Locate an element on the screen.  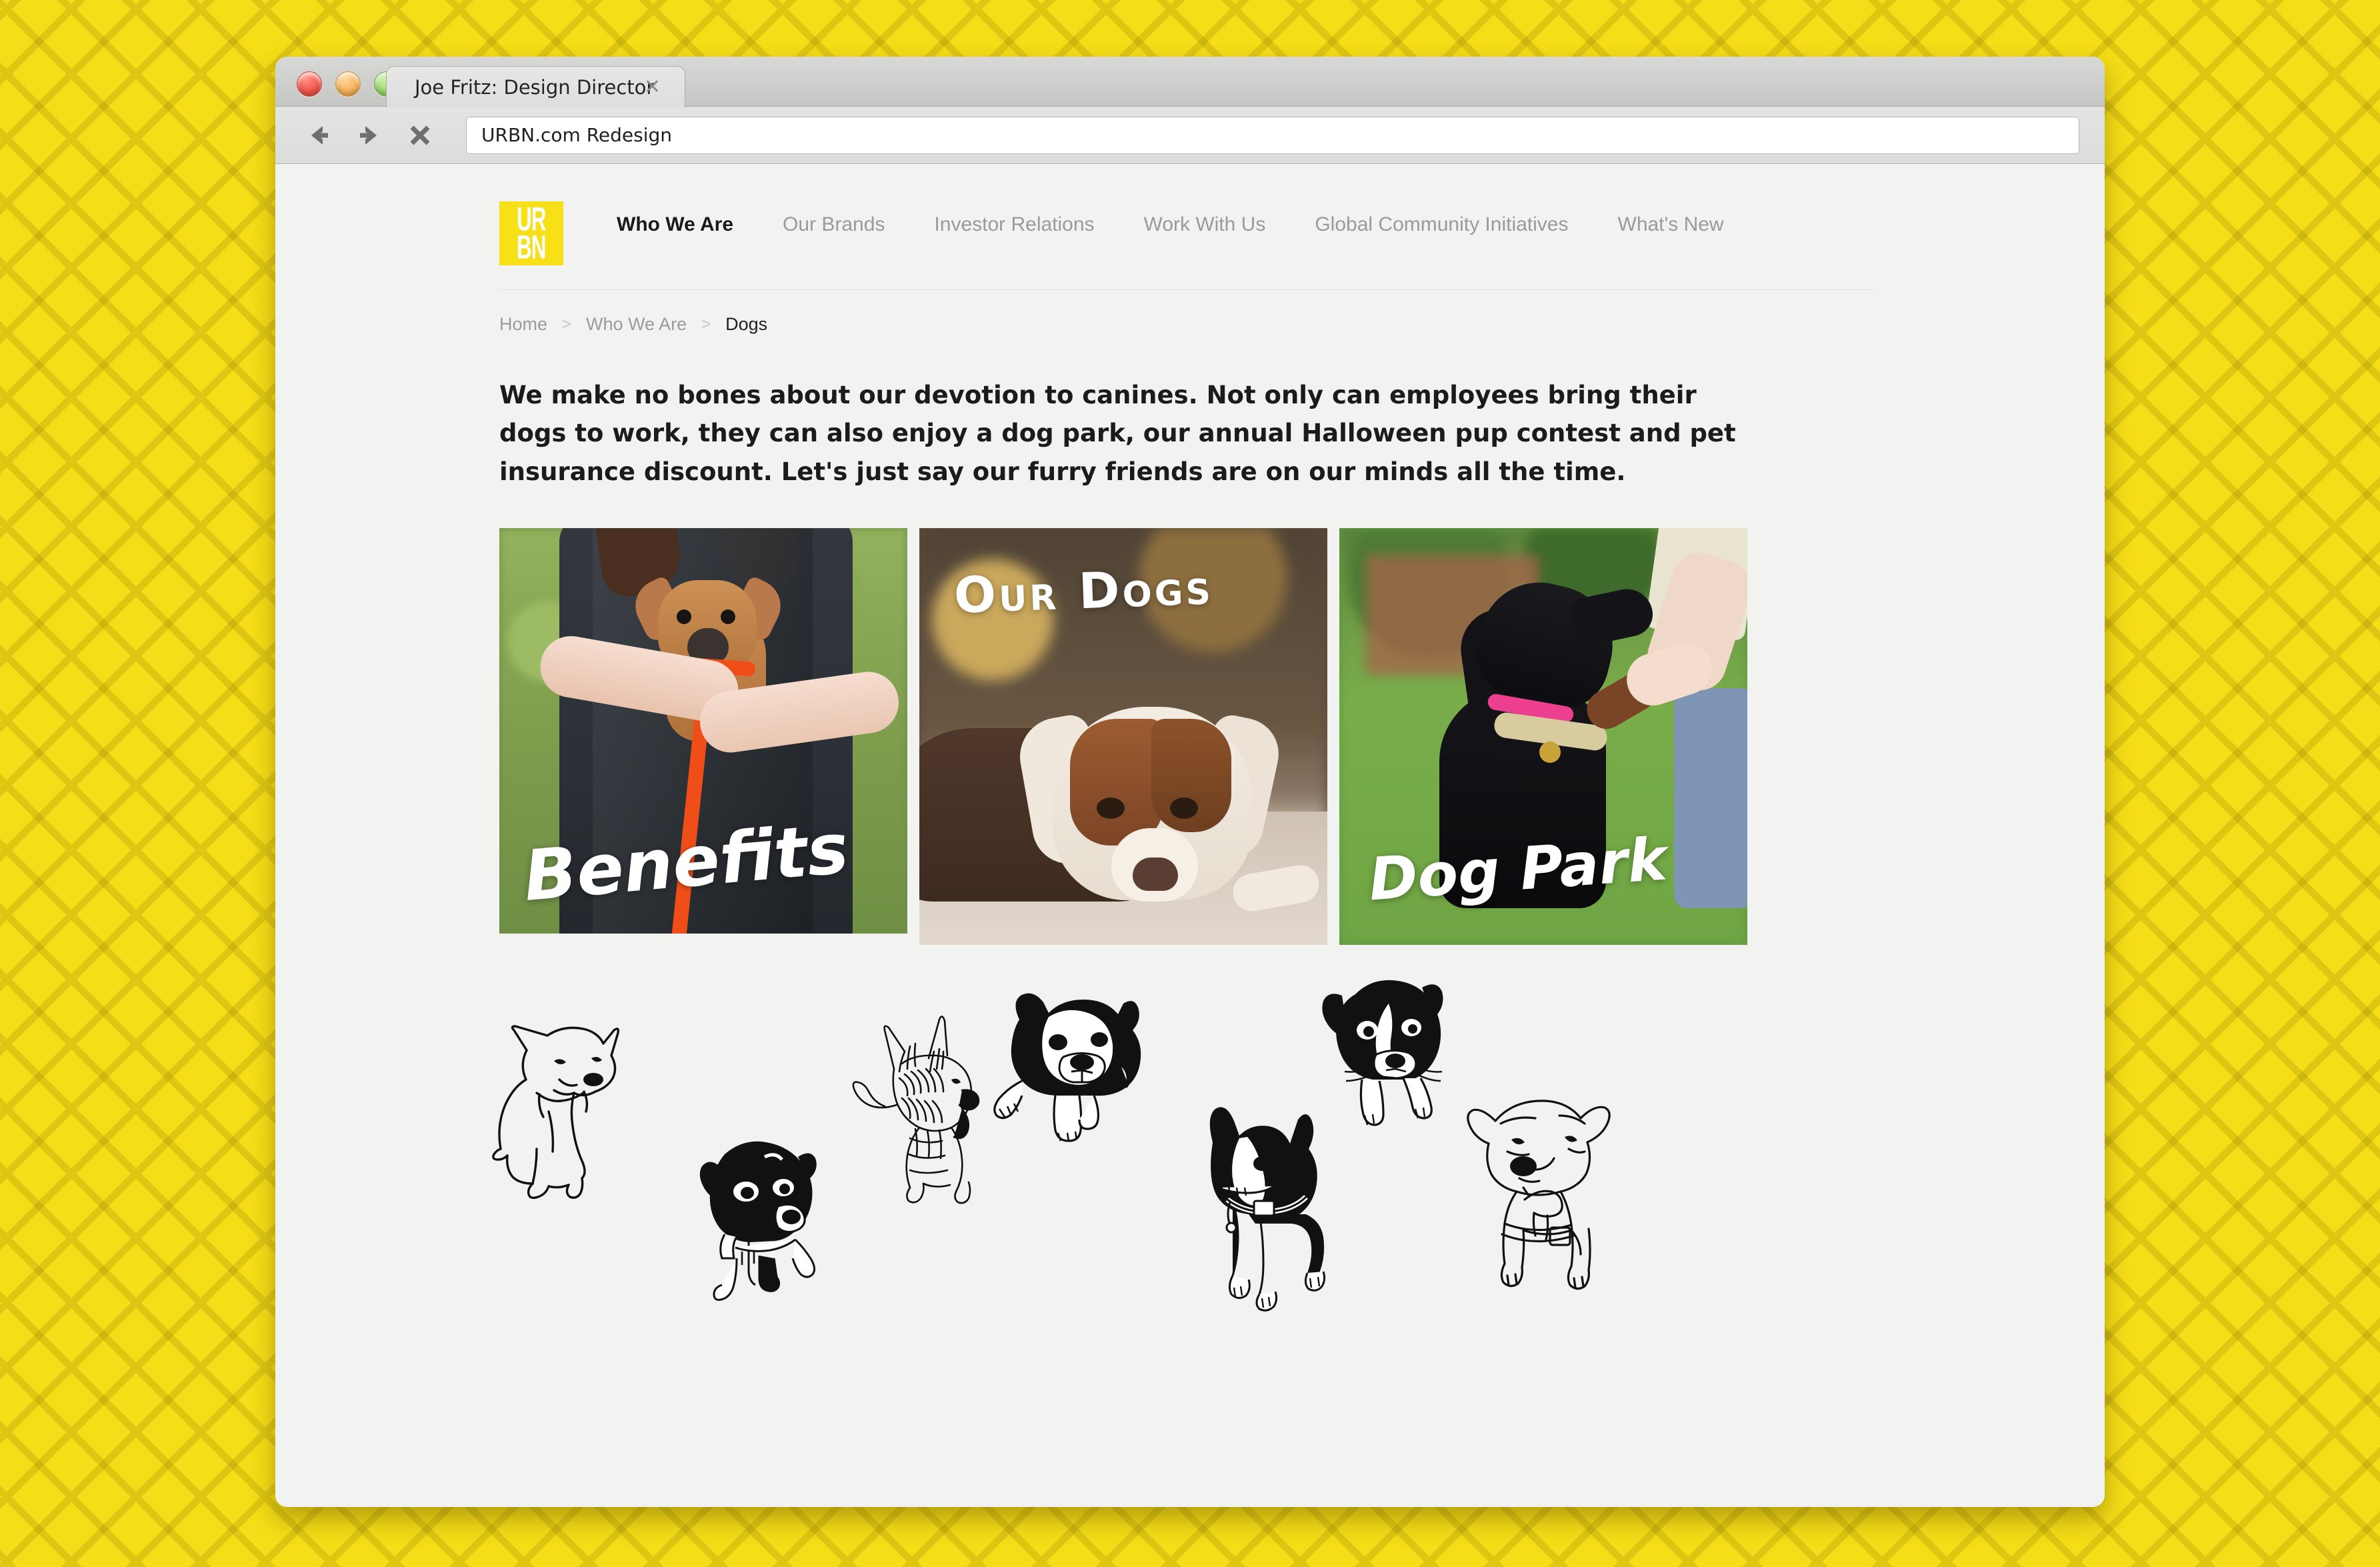
back-arrow-icon is located at coordinates (319, 135).